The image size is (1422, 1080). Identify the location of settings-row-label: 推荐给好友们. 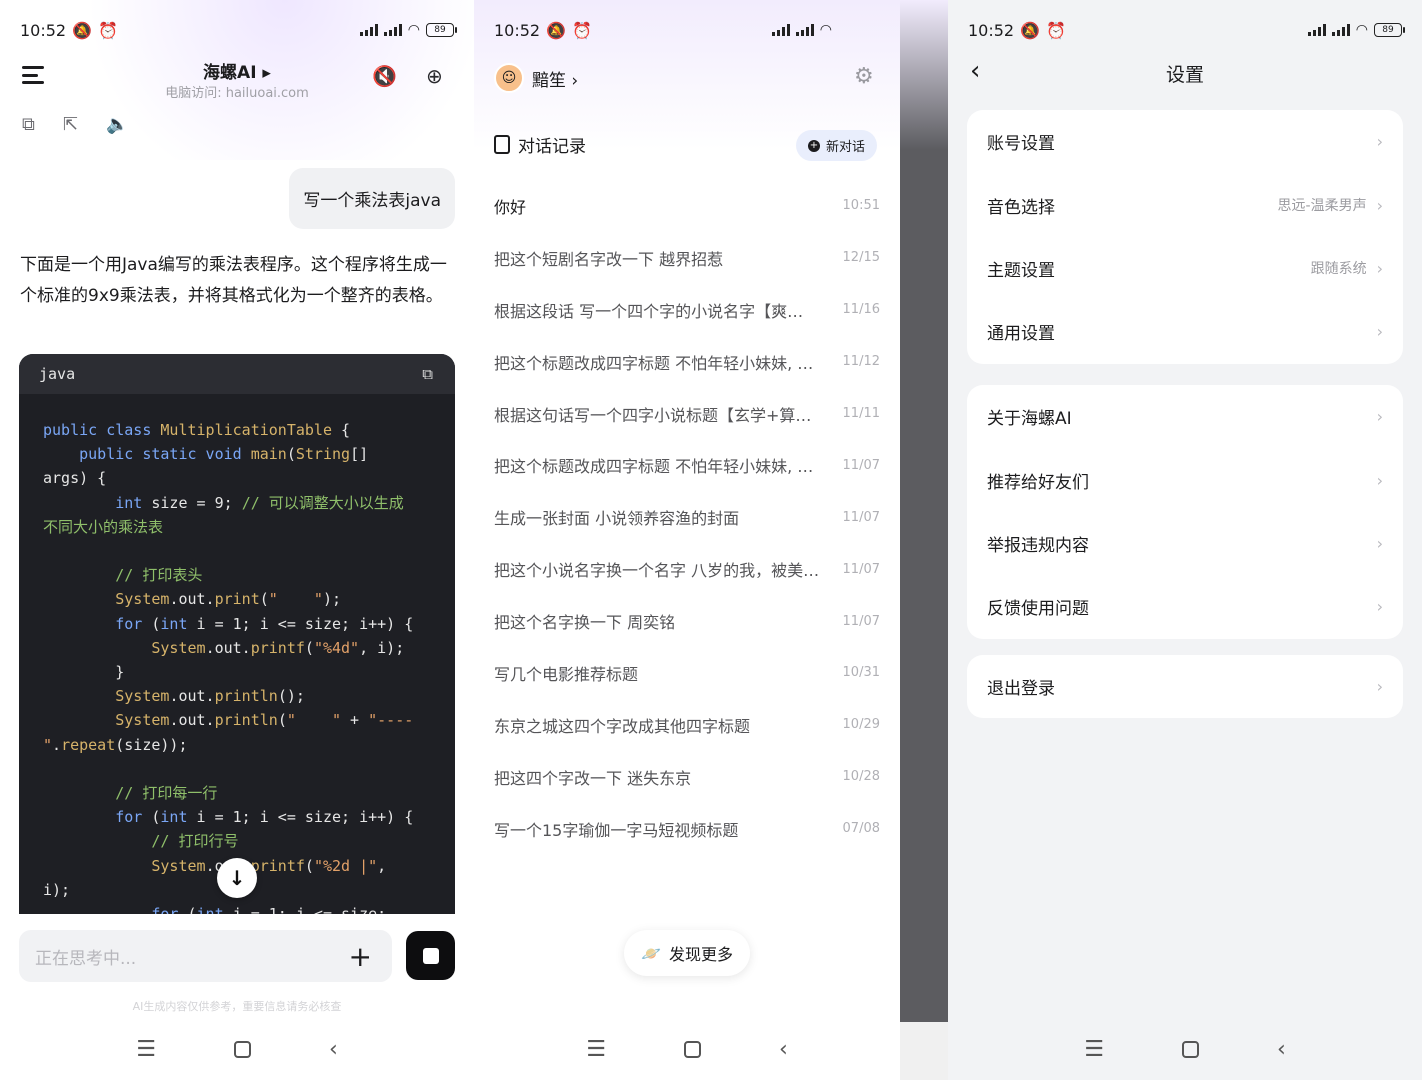
(1038, 482).